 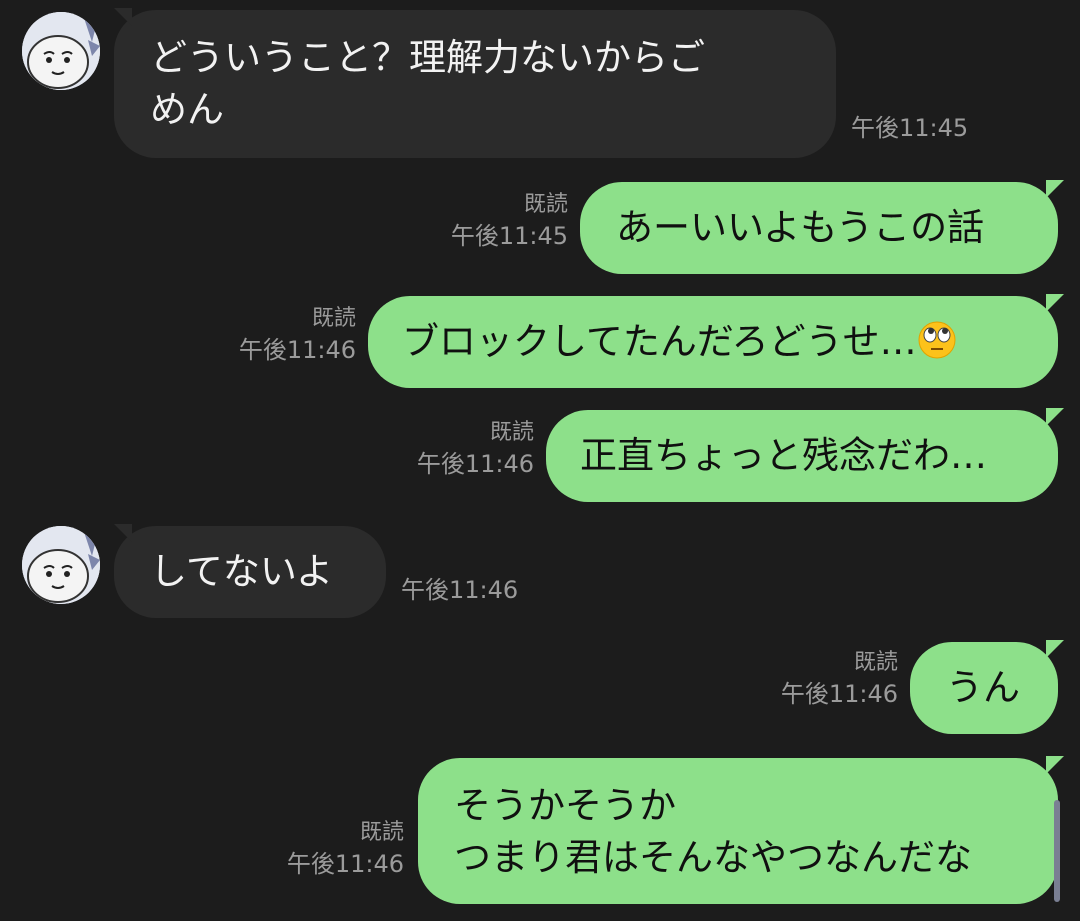 What do you see at coordinates (499, 221) in the screenshot?
I see `message-meta: 既読 午後11:45` at bounding box center [499, 221].